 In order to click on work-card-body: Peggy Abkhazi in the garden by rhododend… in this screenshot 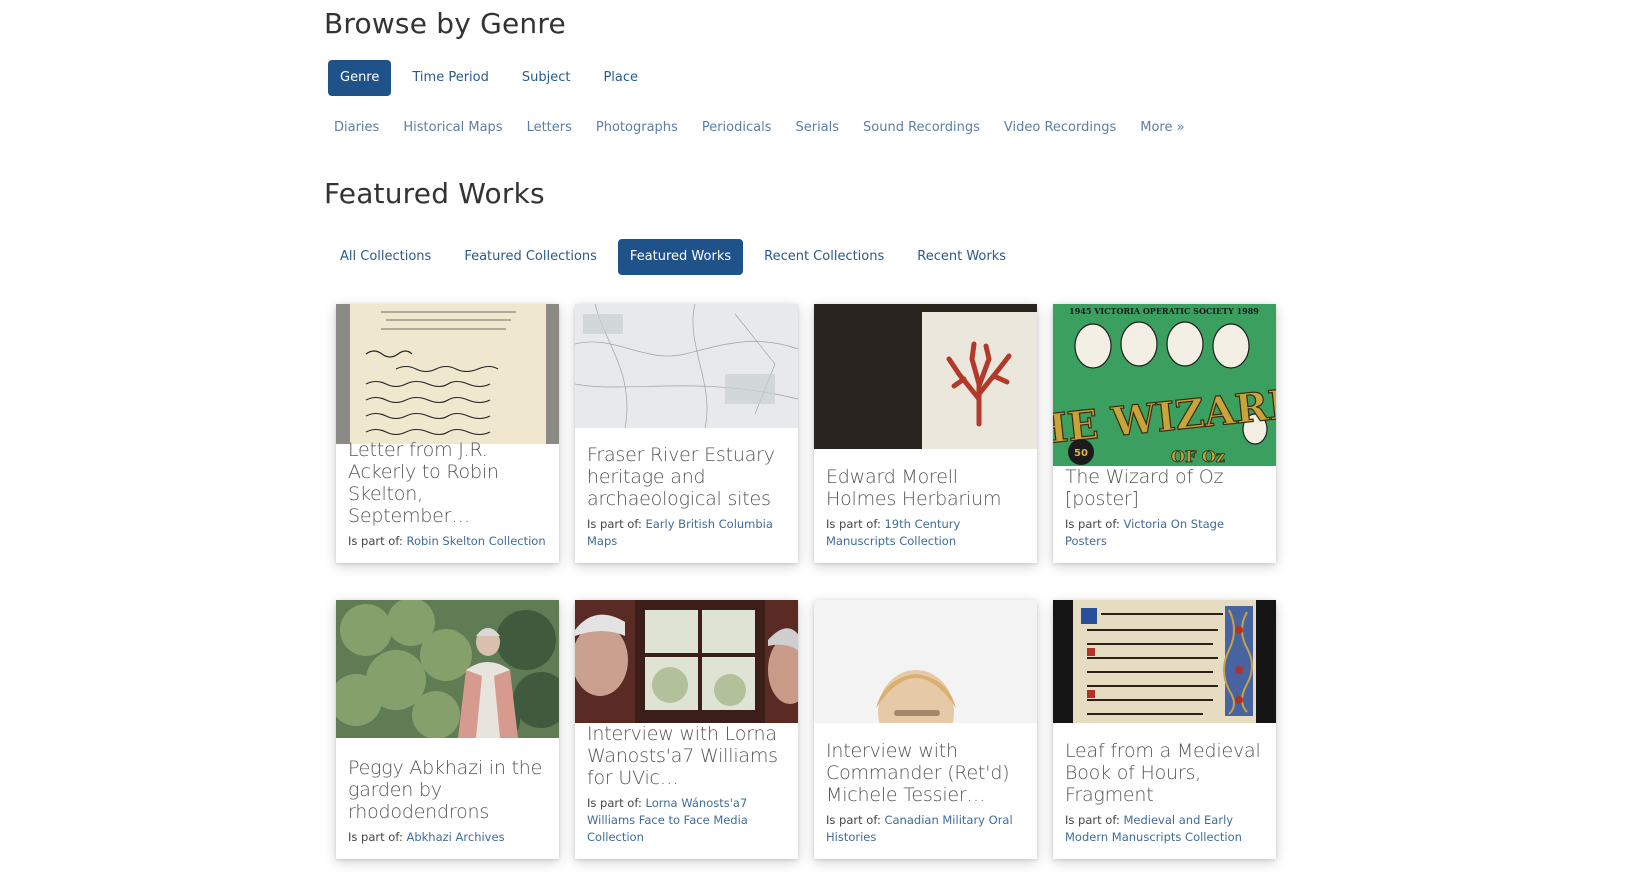, I will do `click(447, 808)`.